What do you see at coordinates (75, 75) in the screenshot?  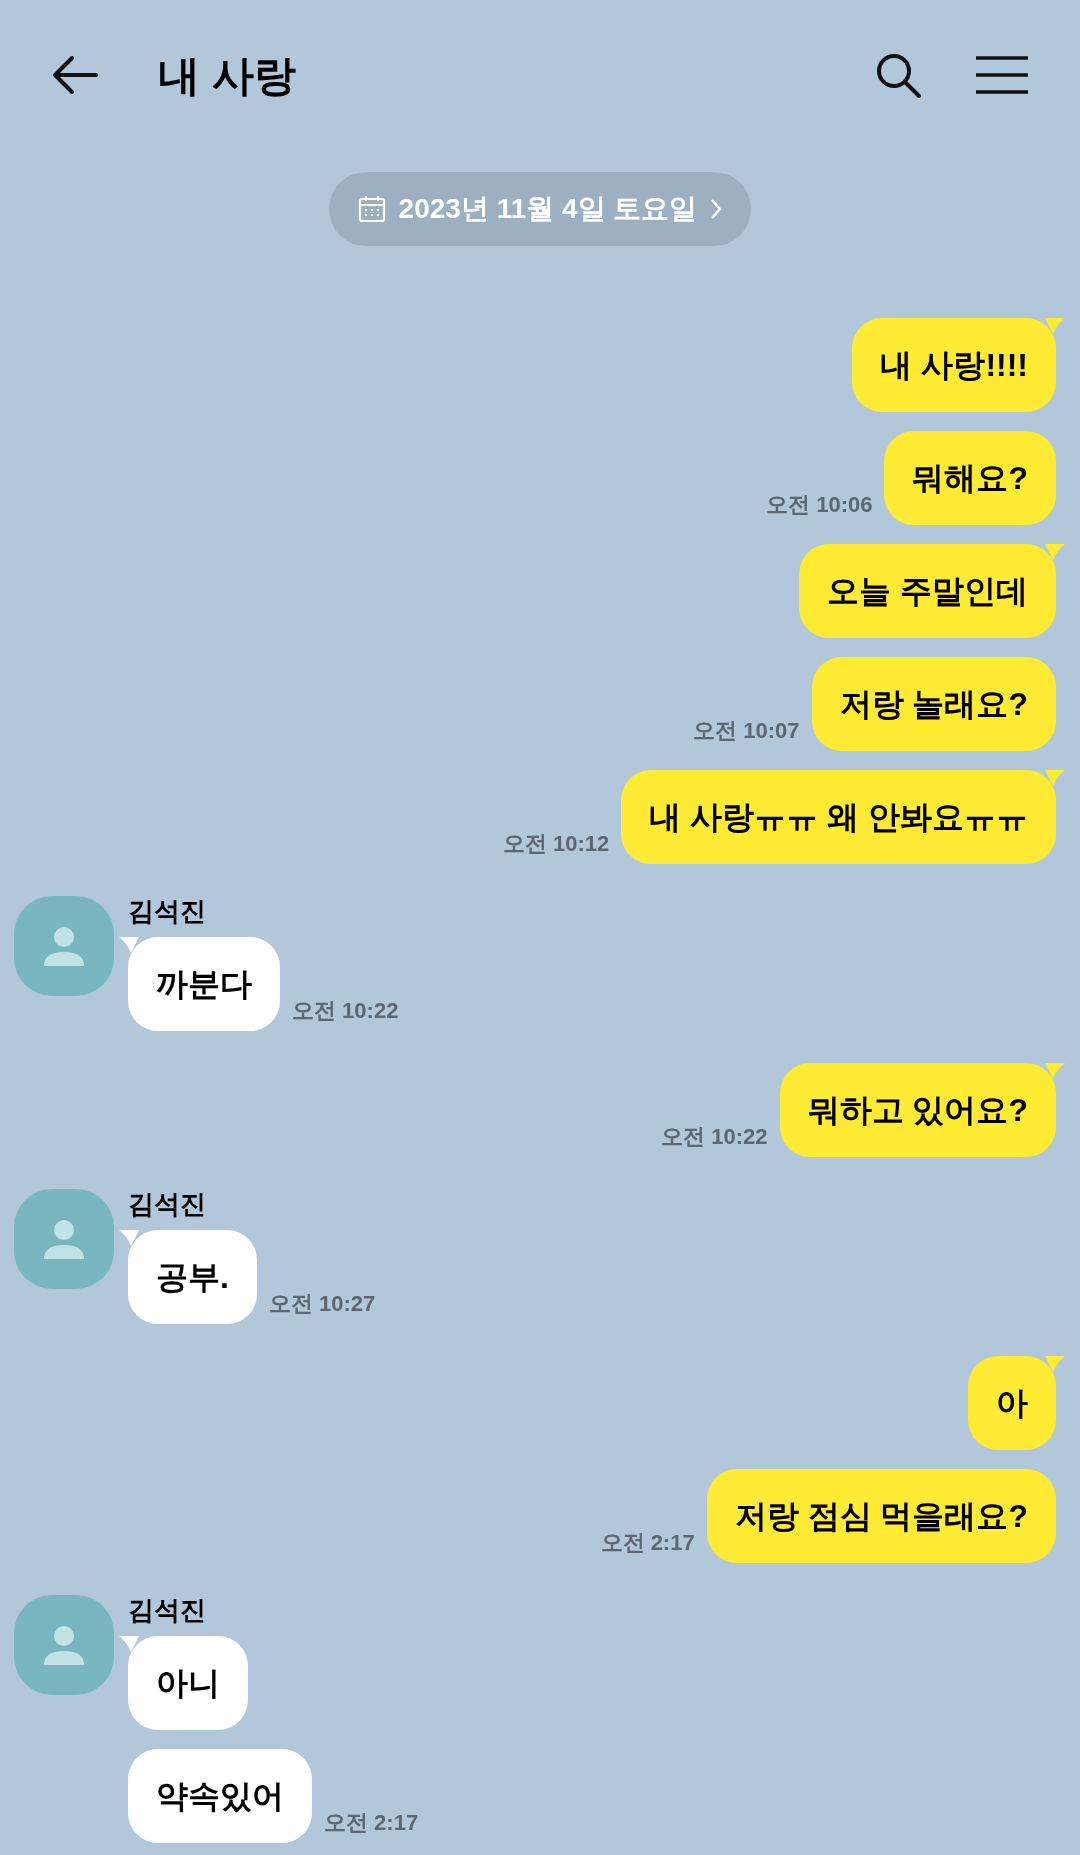 I see `back-arrow-icon` at bounding box center [75, 75].